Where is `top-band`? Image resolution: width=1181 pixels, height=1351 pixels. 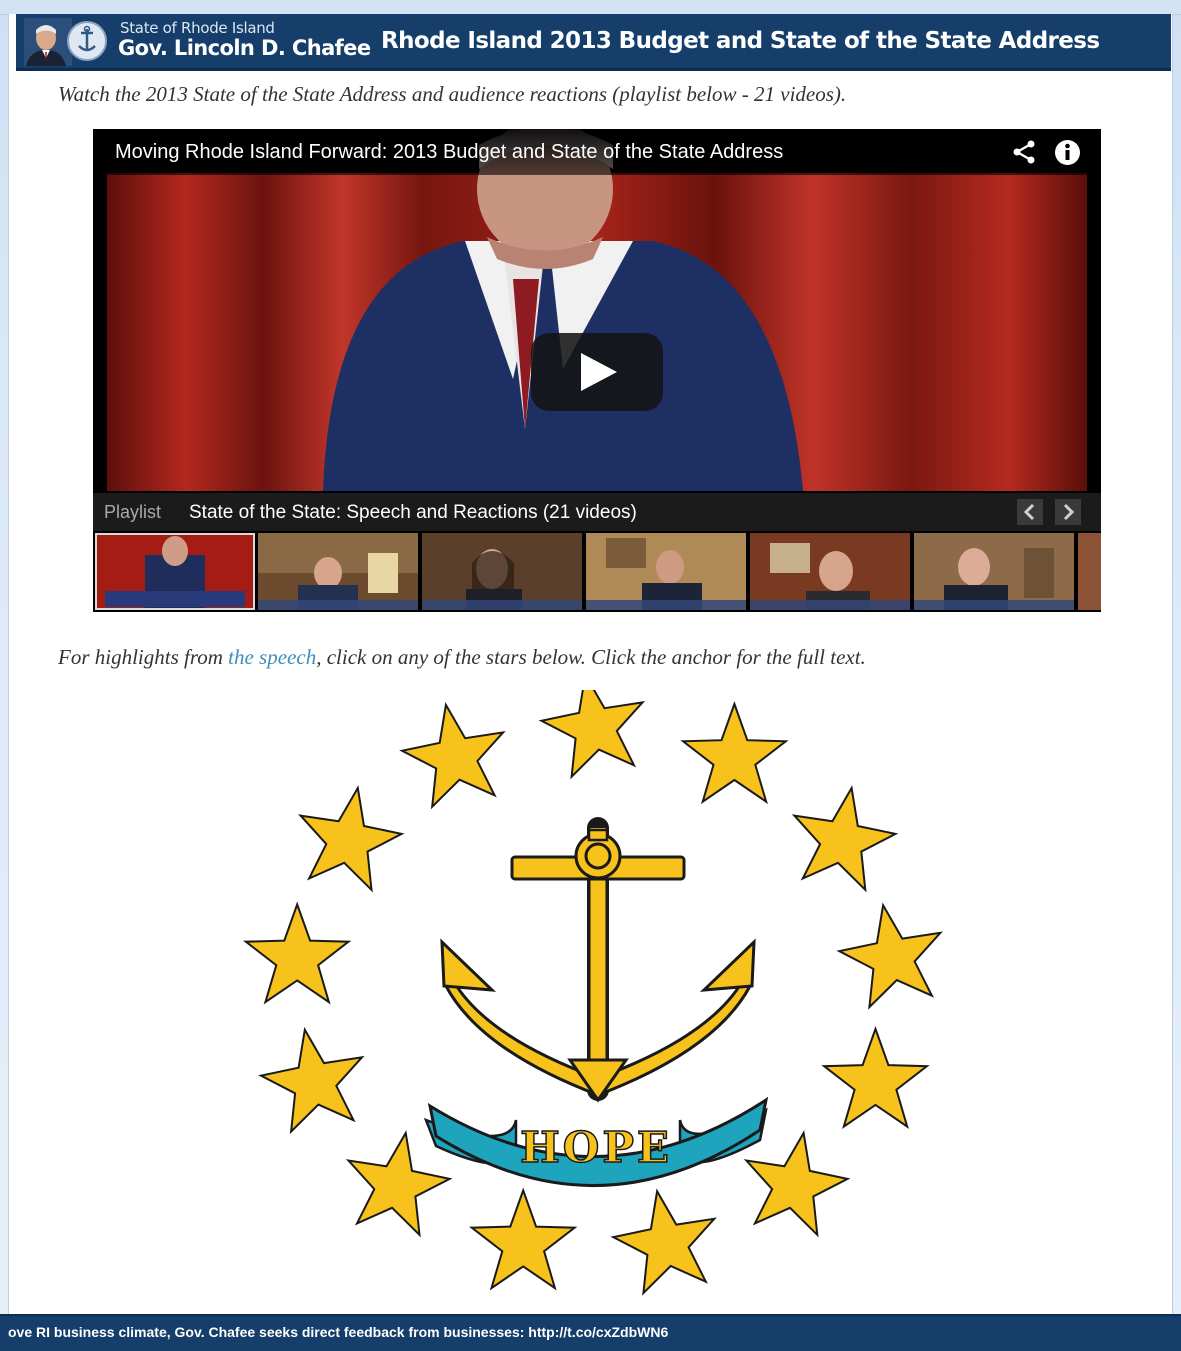 top-band is located at coordinates (590, 7).